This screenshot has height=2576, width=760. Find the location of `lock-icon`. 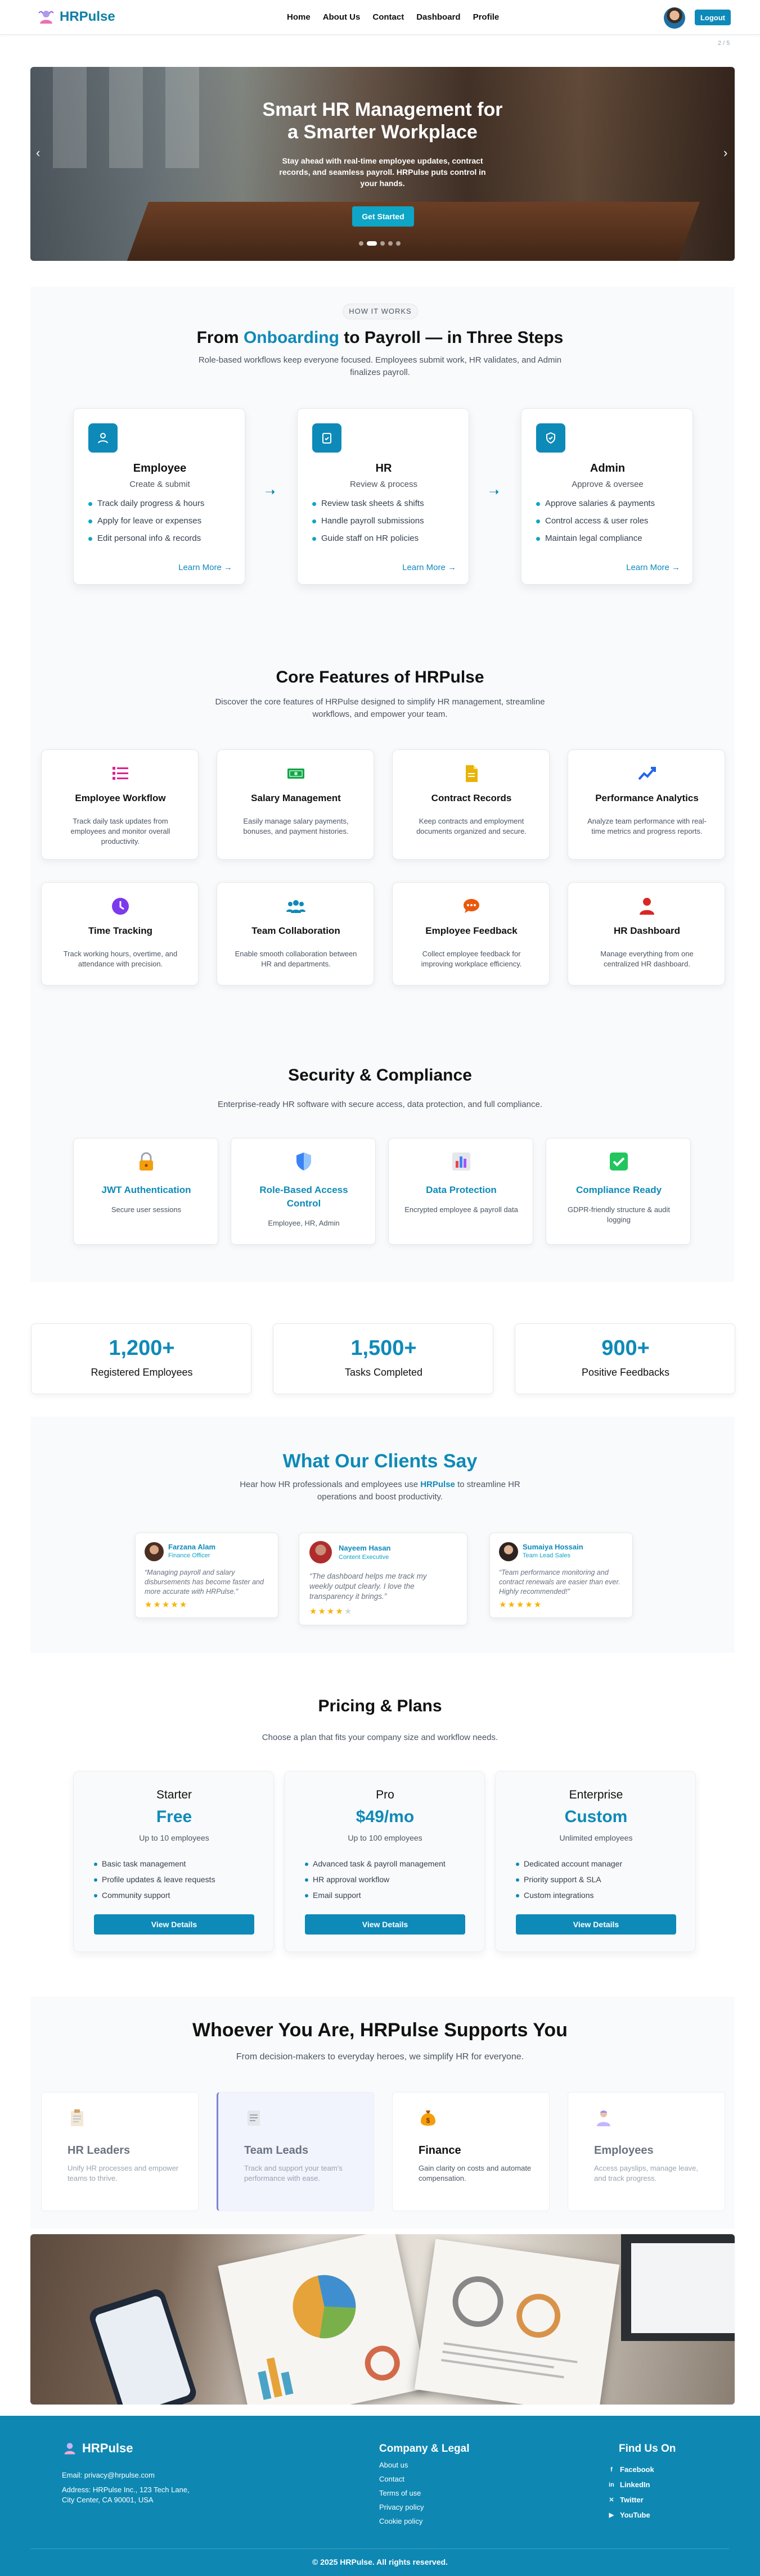

lock-icon is located at coordinates (146, 1161).